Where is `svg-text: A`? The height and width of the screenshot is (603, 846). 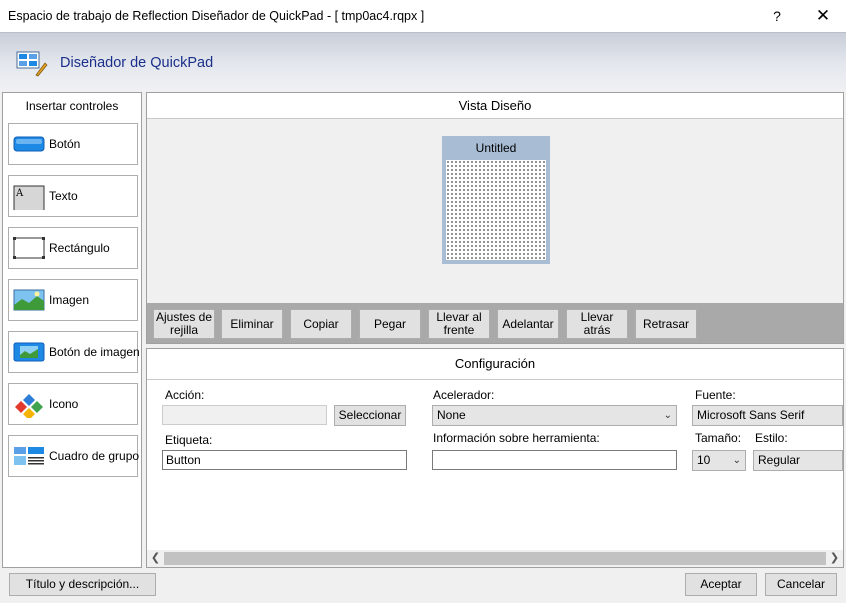
svg-text: A is located at coordinates (19, 193).